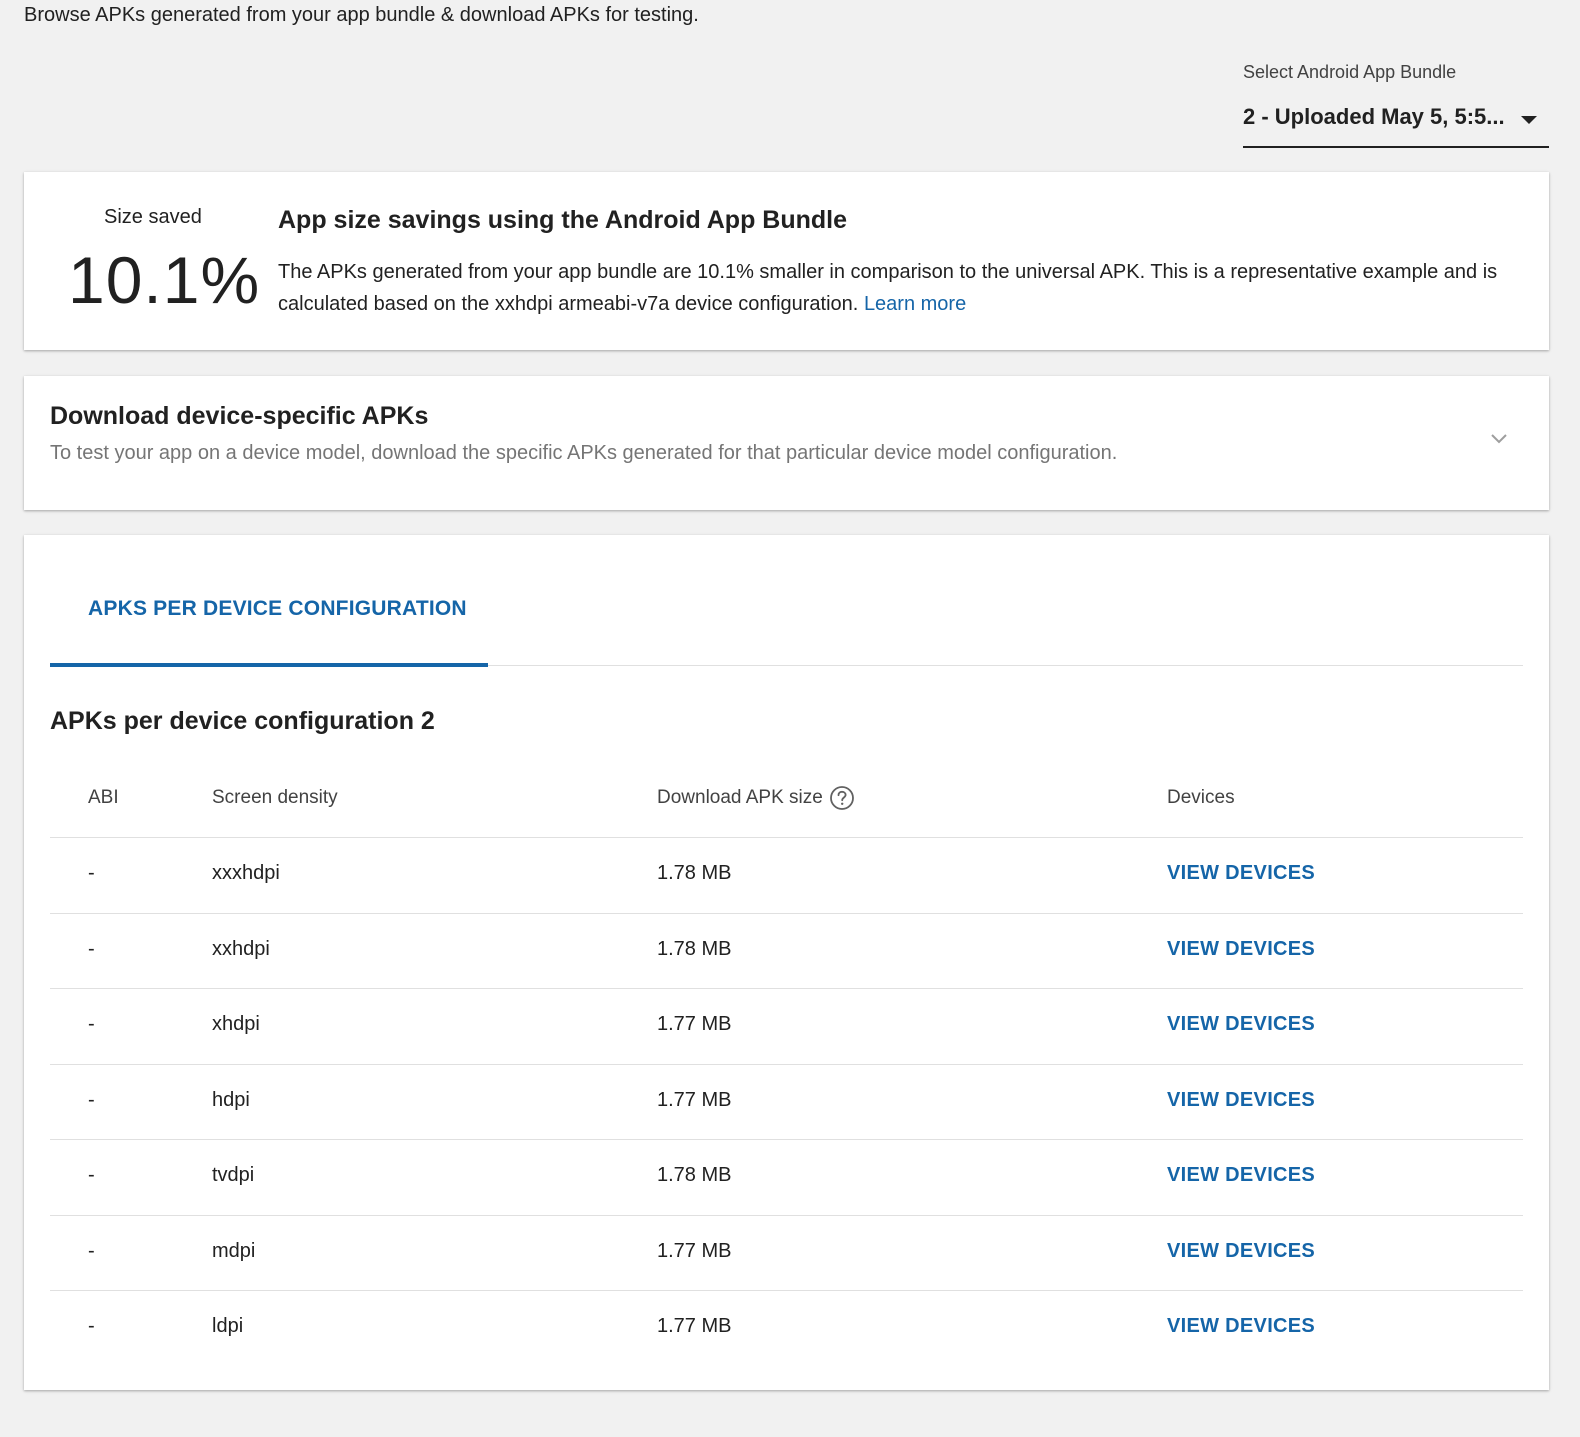 Image resolution: width=1580 pixels, height=1437 pixels. Describe the element at coordinates (786, 951) in the screenshot. I see `table-row: - xxhdpi 1.78 MB VIEW DEVICES` at that location.